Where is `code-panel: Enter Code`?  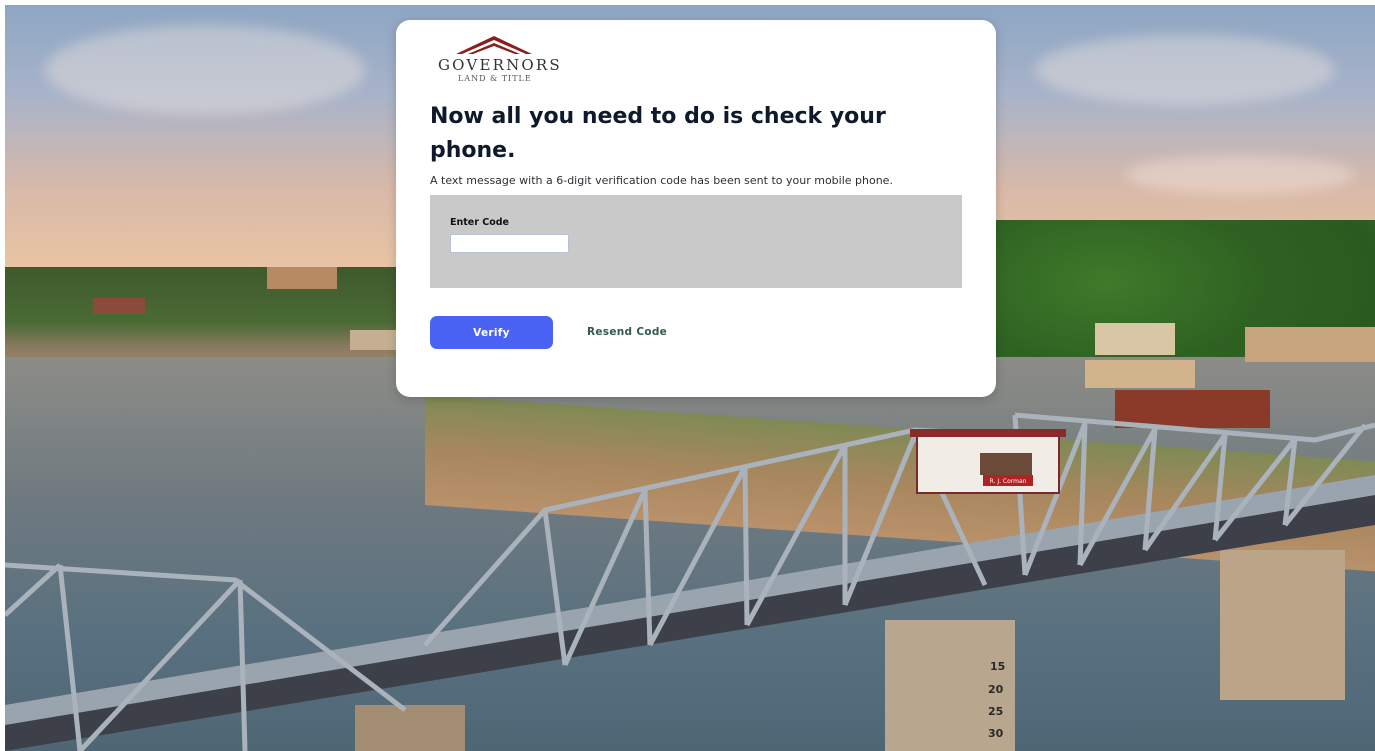 code-panel: Enter Code is located at coordinates (696, 241).